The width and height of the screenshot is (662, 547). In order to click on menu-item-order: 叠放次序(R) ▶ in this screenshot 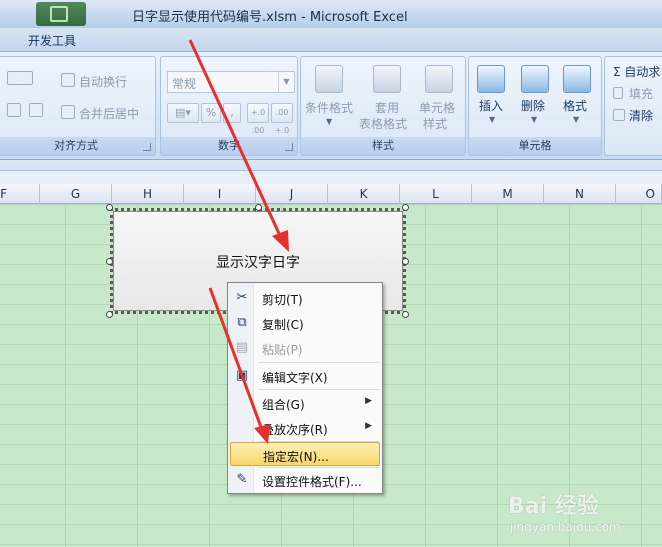, I will do `click(305, 428)`.